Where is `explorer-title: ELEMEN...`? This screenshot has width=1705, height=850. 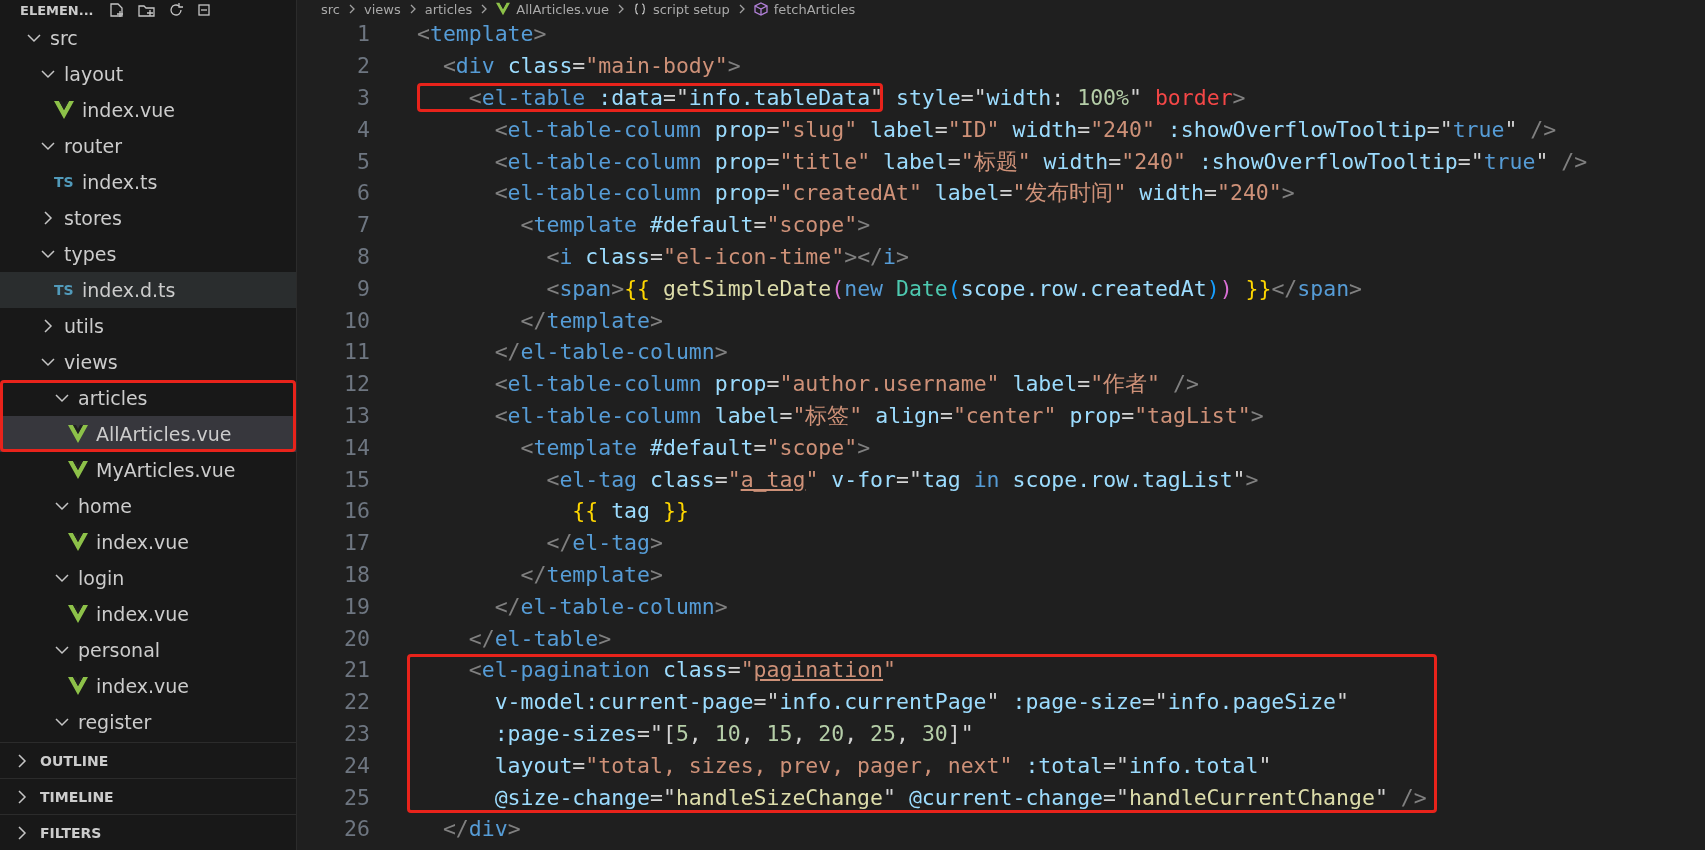 explorer-title: ELEMEN... is located at coordinates (57, 10).